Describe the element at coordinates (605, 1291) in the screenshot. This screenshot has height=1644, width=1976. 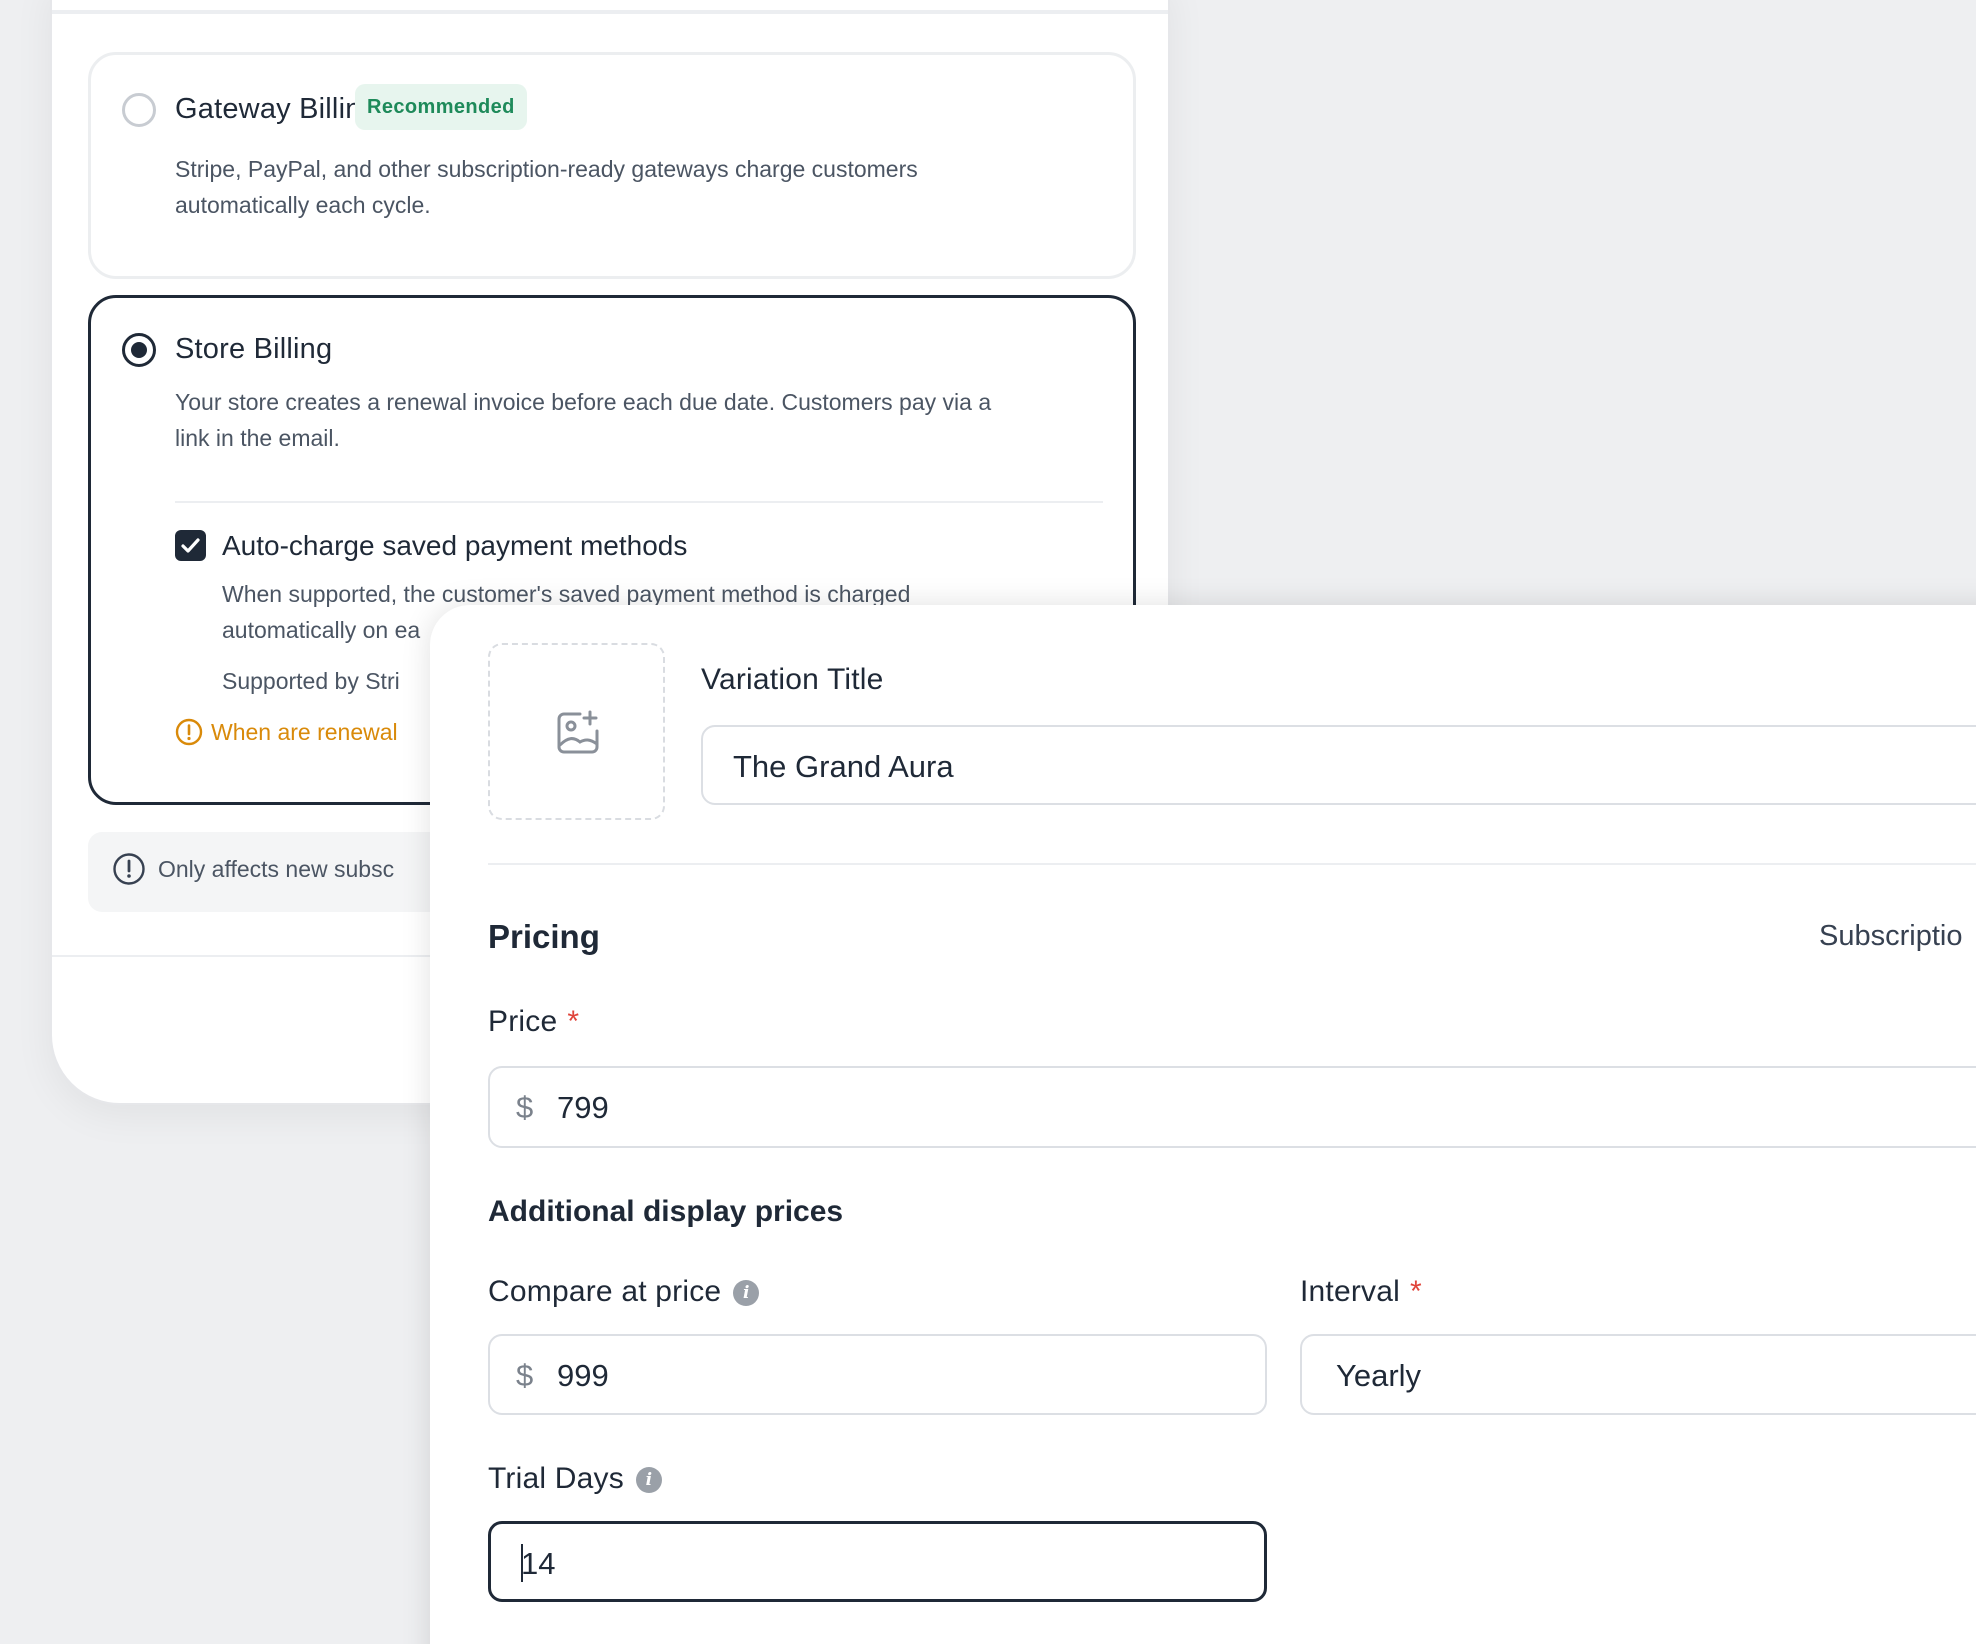
I see `compare-price-label-text: Compare at price` at that location.